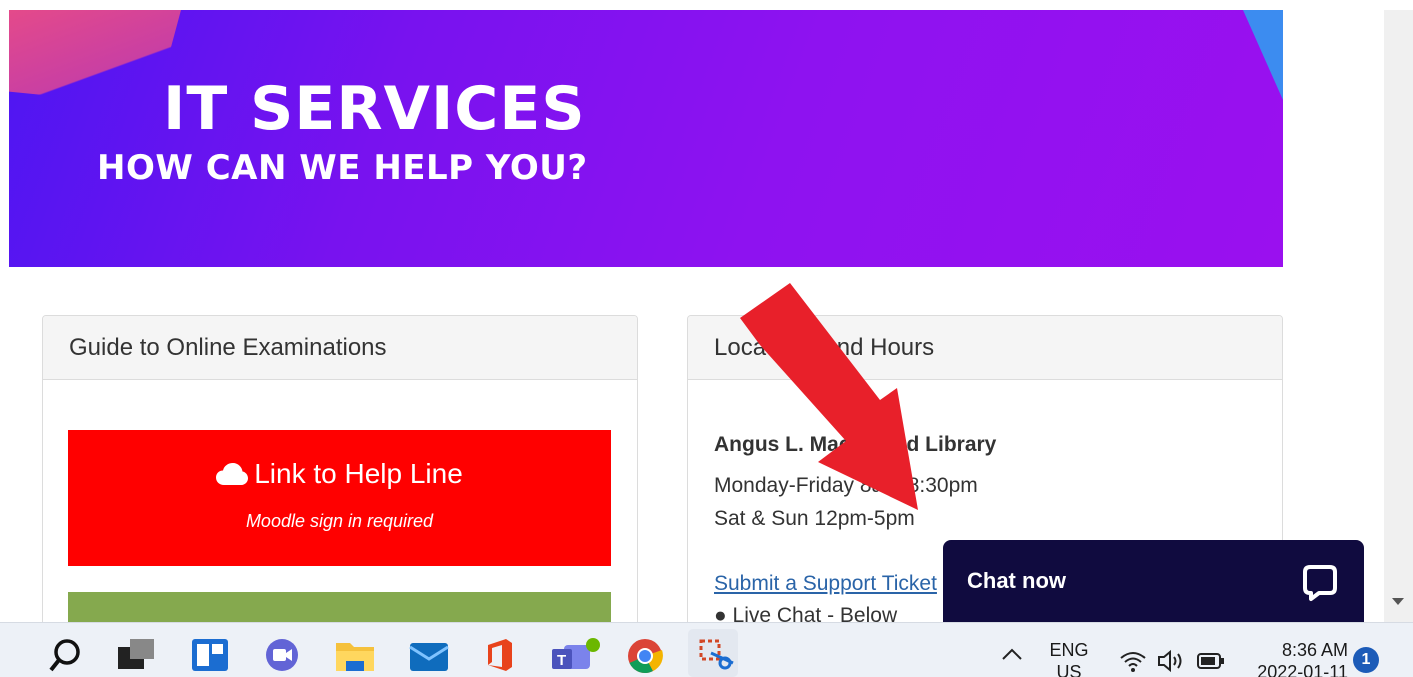  Describe the element at coordinates (1302, 669) in the screenshot. I see `clock-date: 2022-01-11` at that location.